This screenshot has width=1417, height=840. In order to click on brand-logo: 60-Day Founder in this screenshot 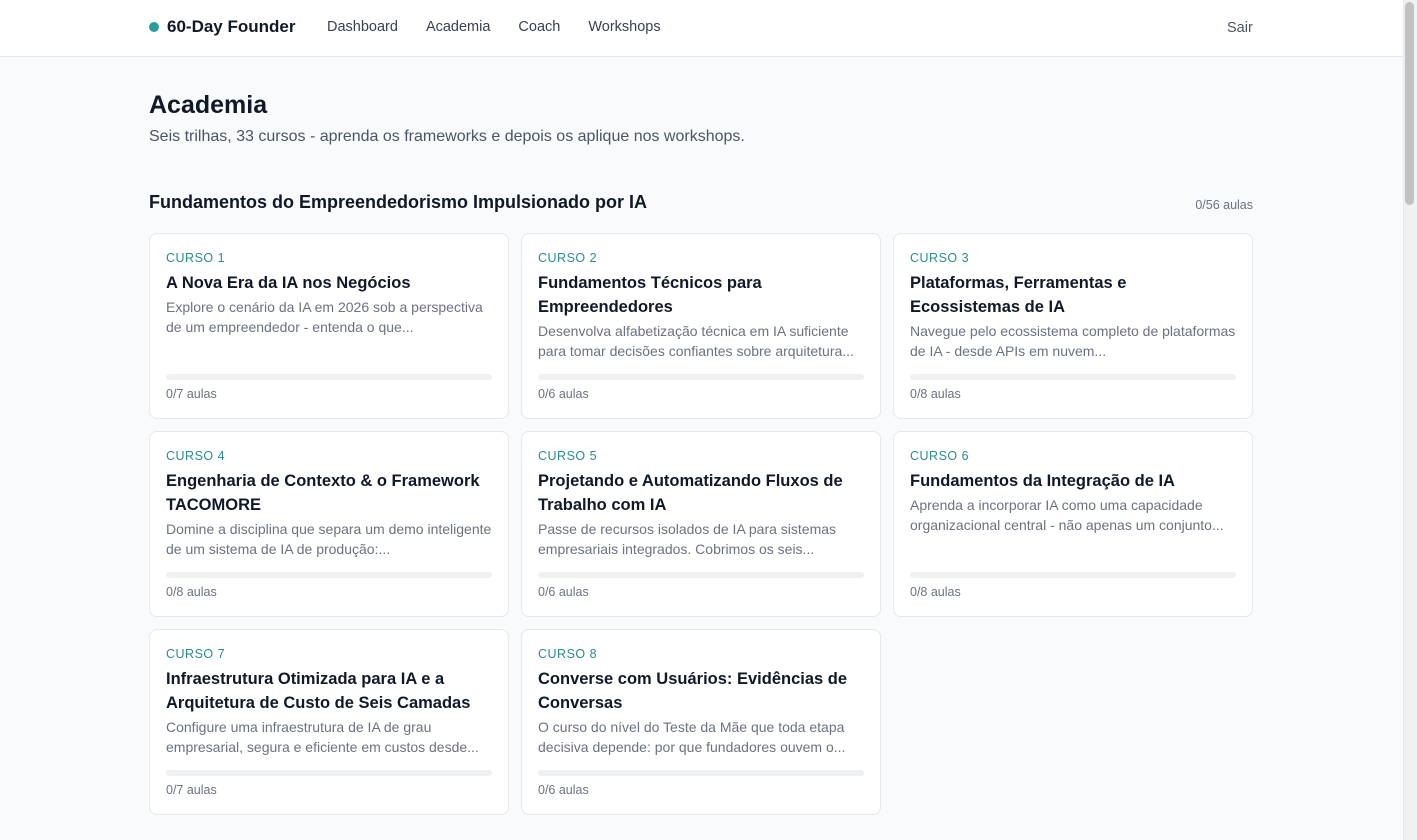, I will do `click(222, 27)`.